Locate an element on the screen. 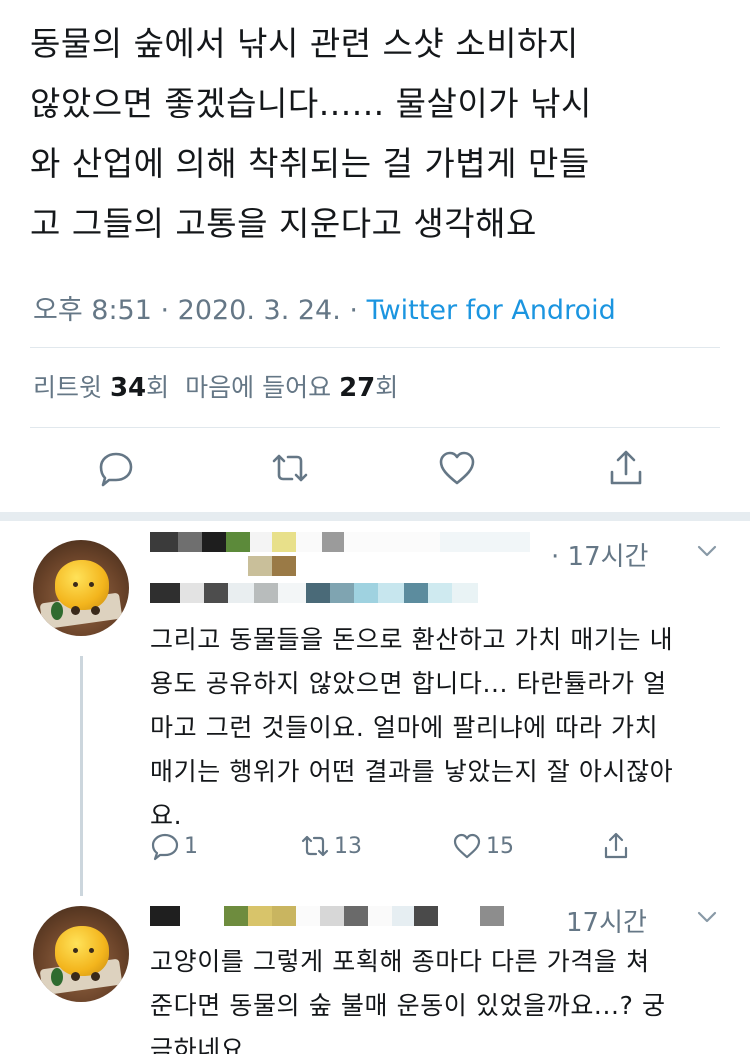  reply-count: 1 is located at coordinates (191, 846).